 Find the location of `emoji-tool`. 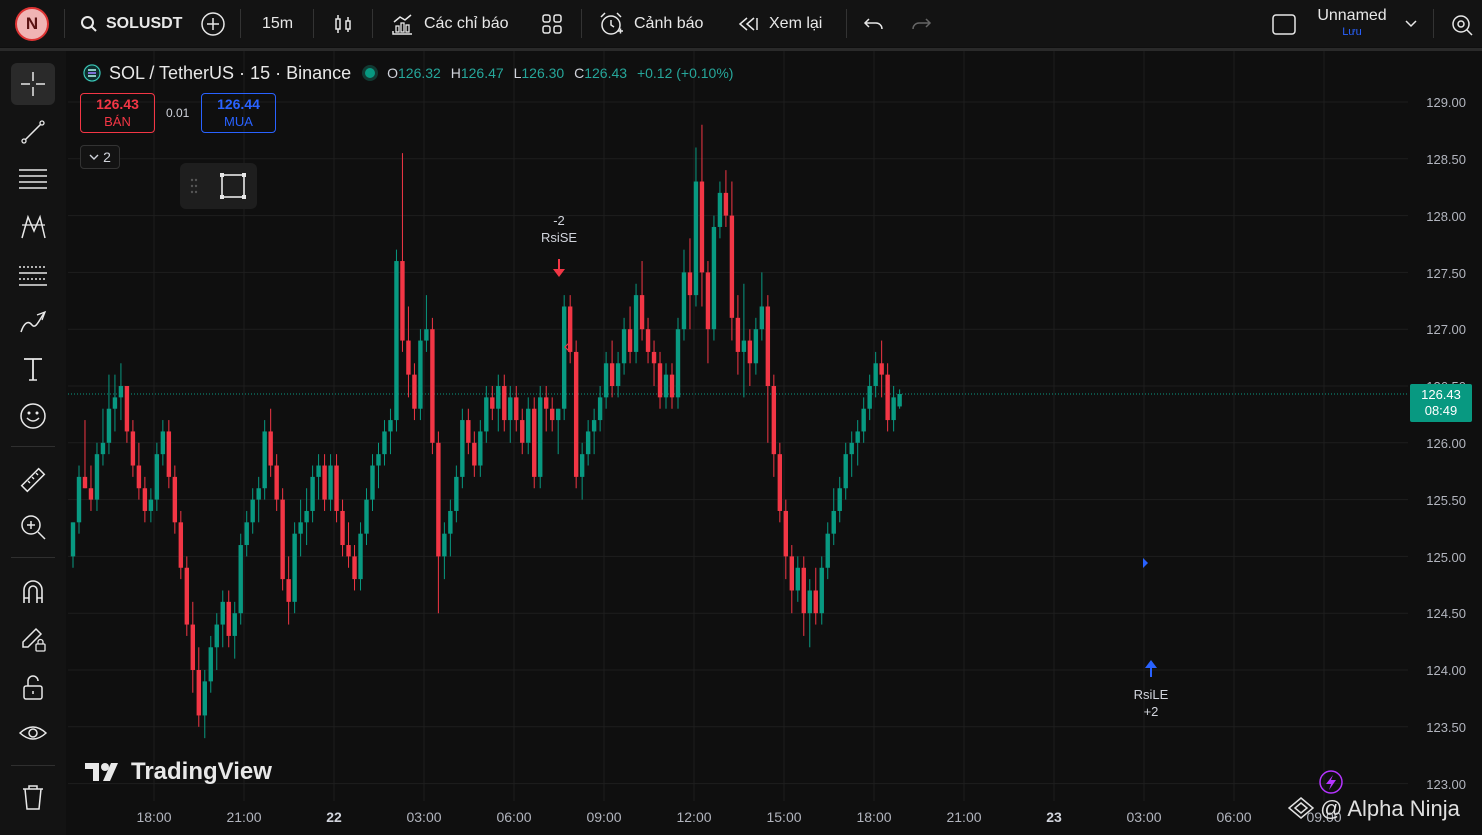

emoji-tool is located at coordinates (33, 416).